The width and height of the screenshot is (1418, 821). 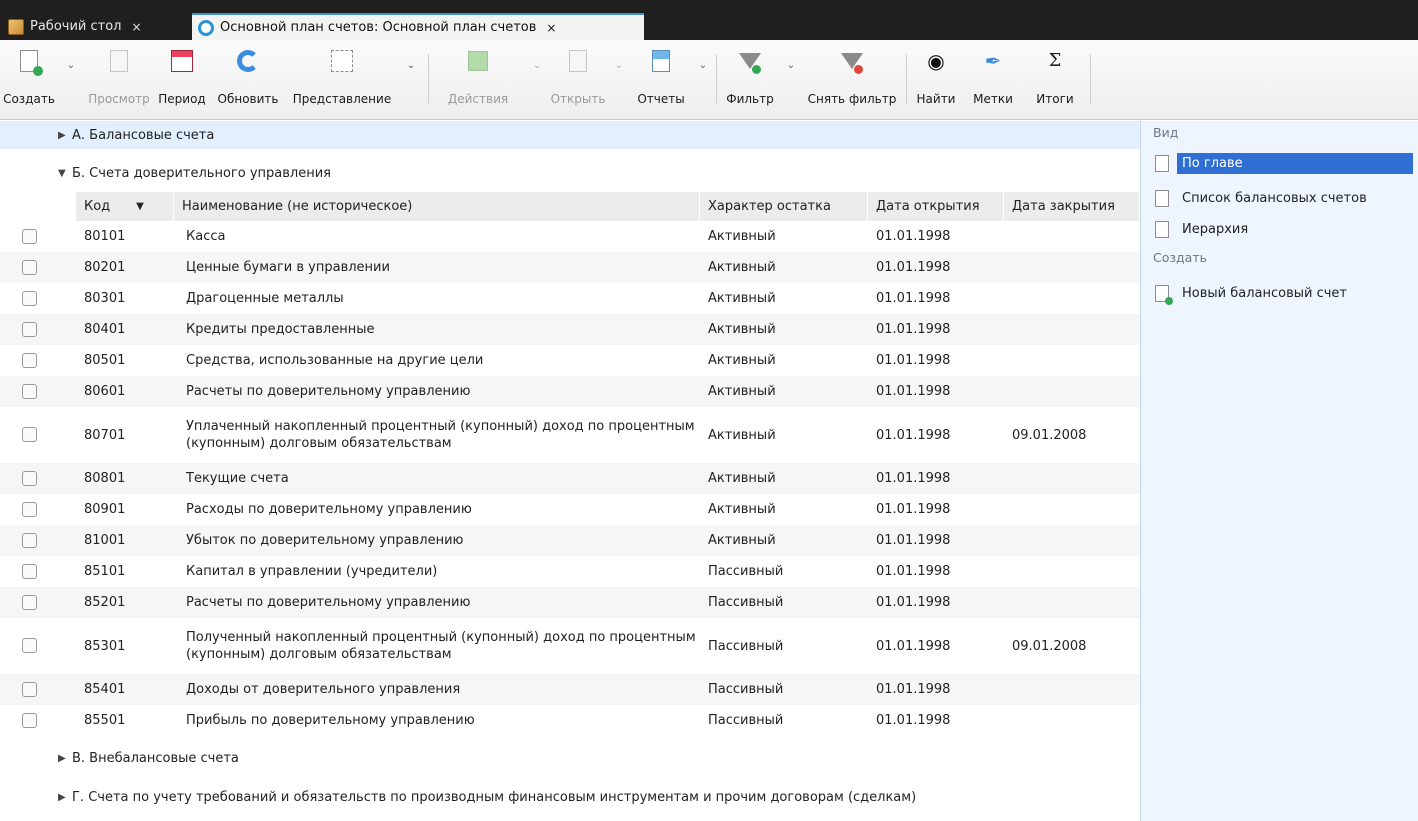 I want to click on collapse-icon: ▼, so click(x=62, y=173).